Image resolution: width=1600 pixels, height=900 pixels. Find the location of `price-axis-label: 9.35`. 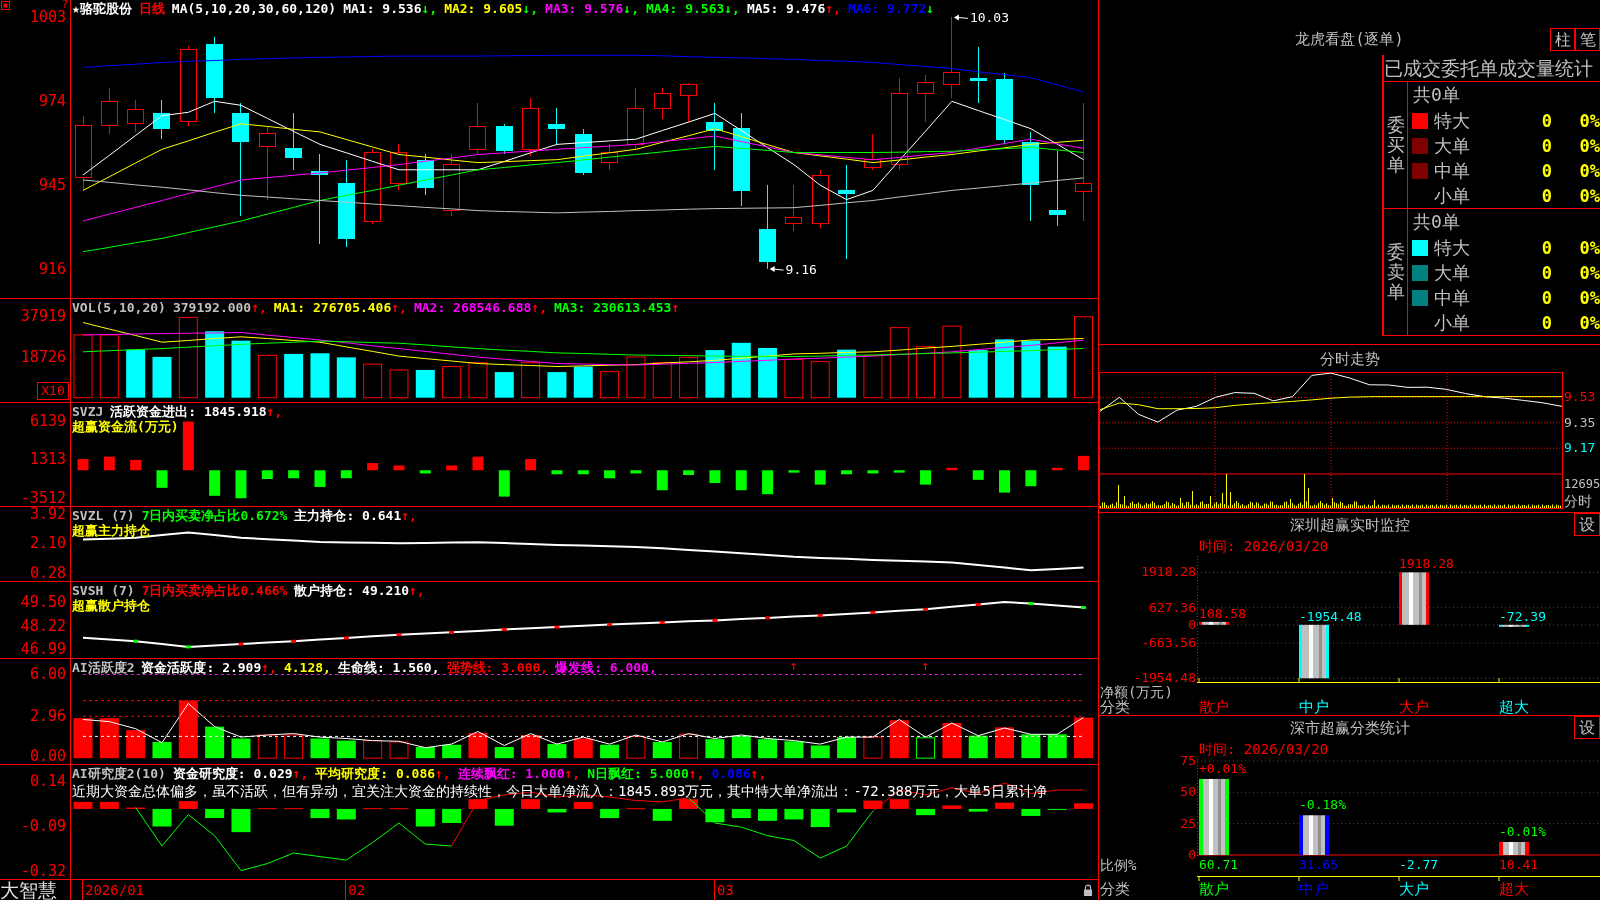

price-axis-label: 9.35 is located at coordinates (1580, 422).